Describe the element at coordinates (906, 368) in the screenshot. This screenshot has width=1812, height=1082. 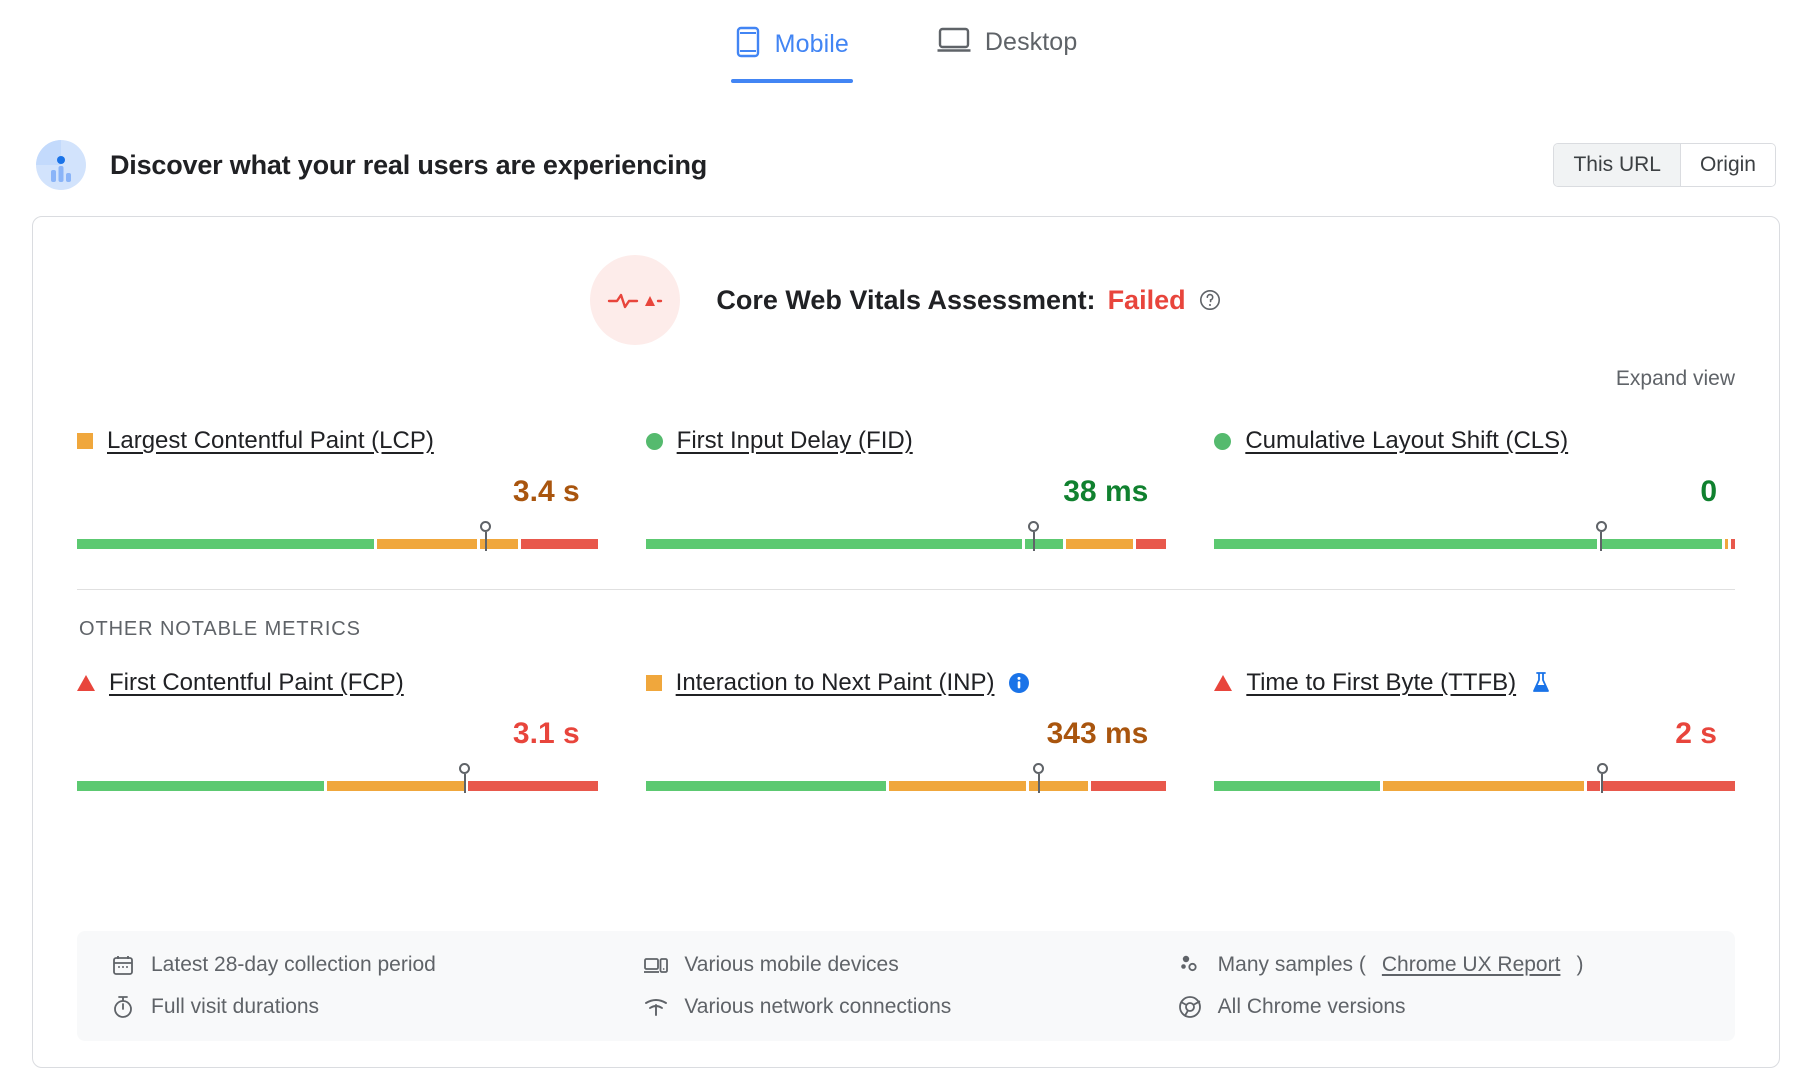
I see `expand-view-row: Expand view` at that location.